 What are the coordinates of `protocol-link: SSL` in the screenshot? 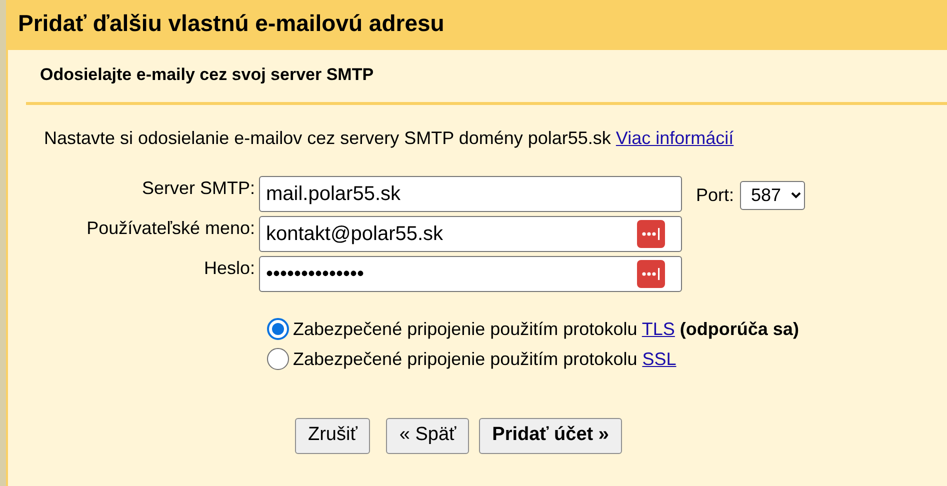 It's located at (659, 358).